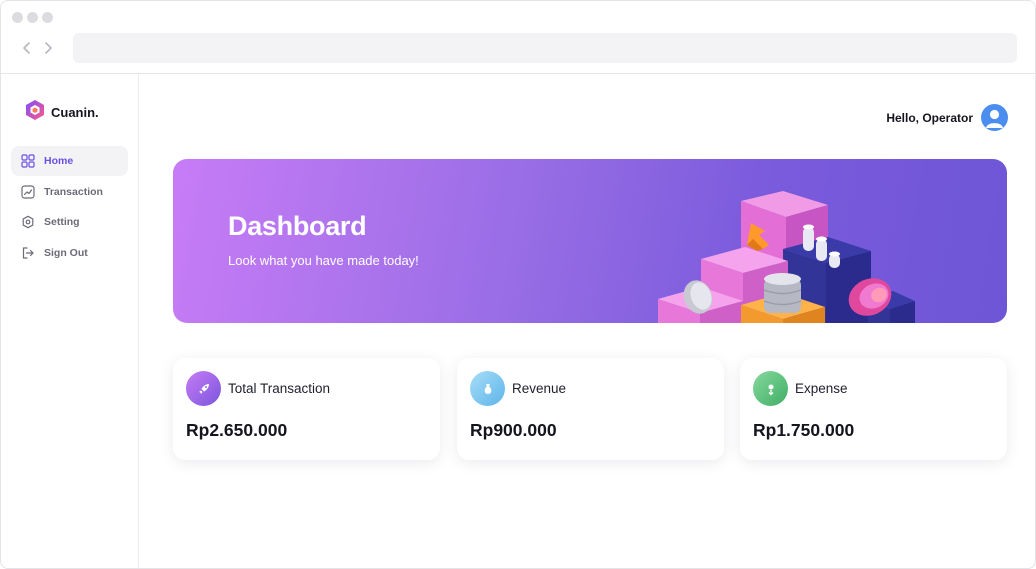 Image resolution: width=1036 pixels, height=569 pixels. What do you see at coordinates (17, 17) in the screenshot?
I see `window-close-dot` at bounding box center [17, 17].